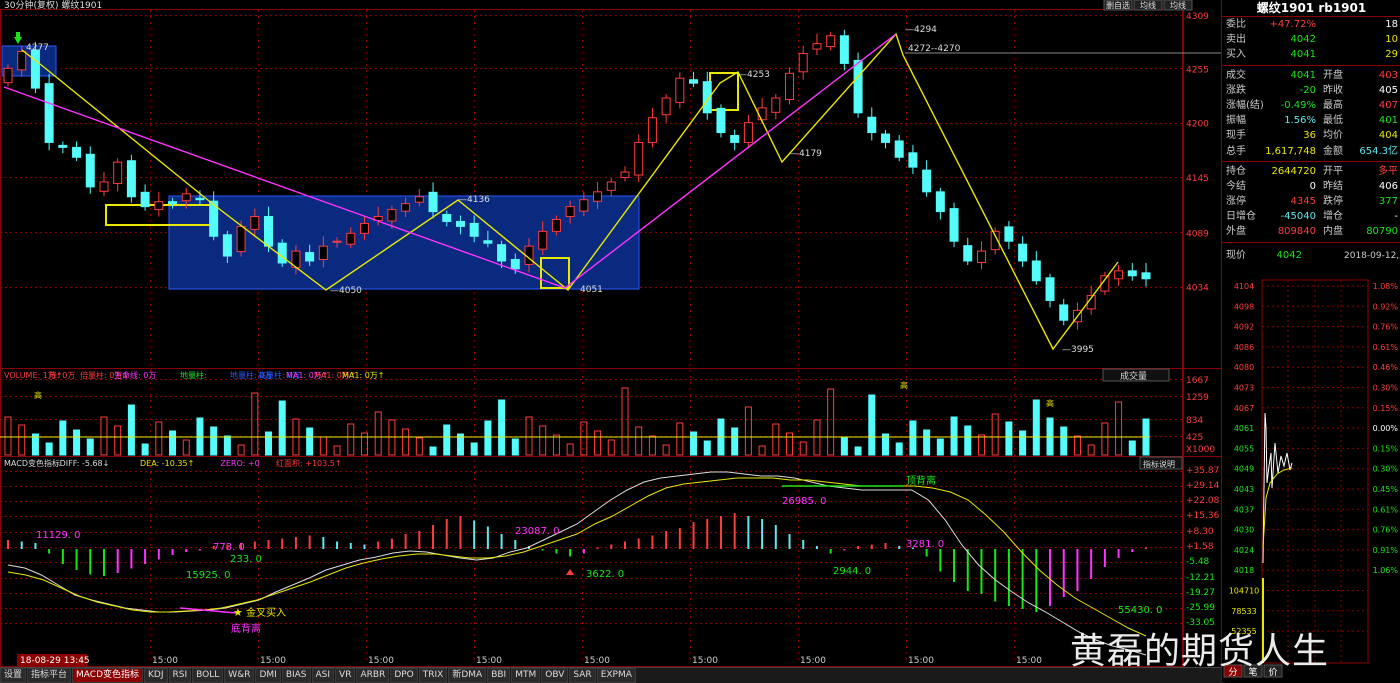 The width and height of the screenshot is (1400, 683). I want to click on price-annotation: —4050, so click(346, 291).